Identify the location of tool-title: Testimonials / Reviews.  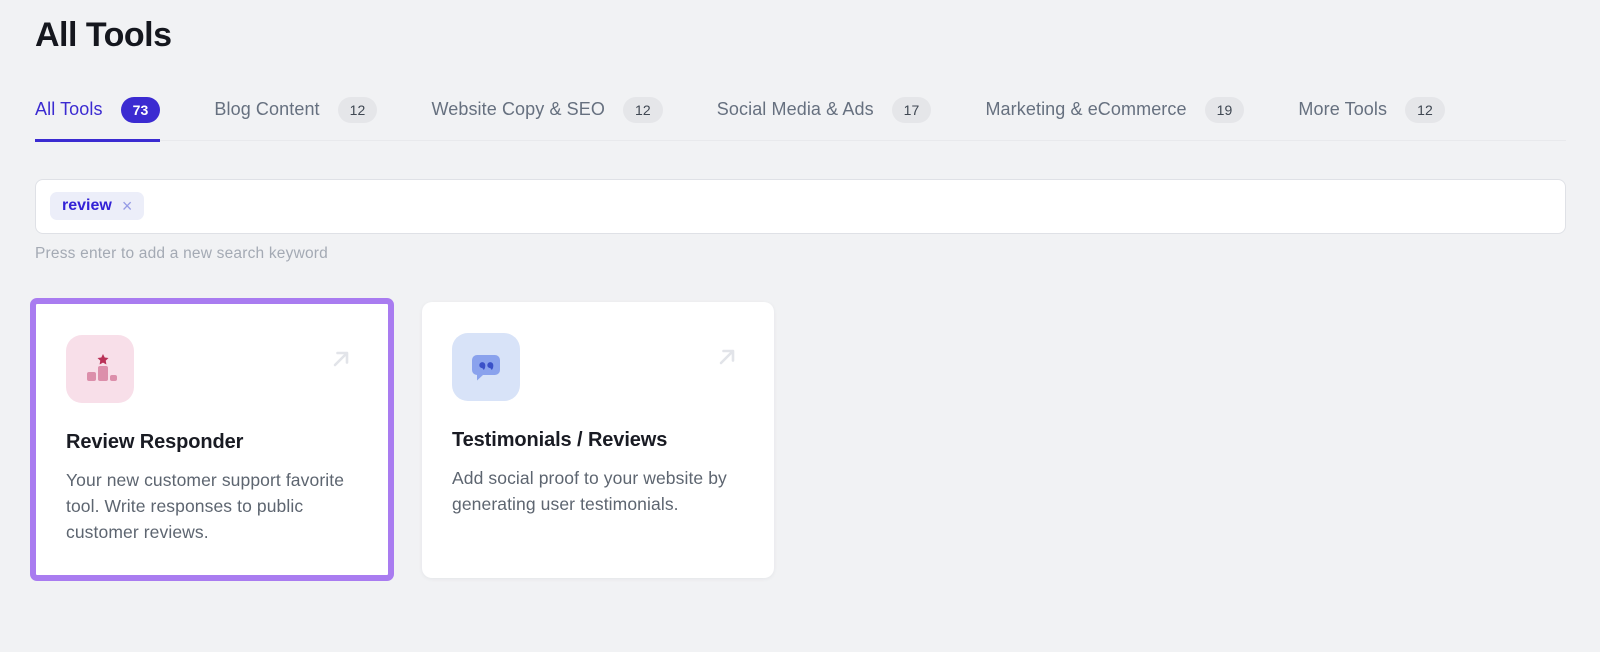
(560, 439).